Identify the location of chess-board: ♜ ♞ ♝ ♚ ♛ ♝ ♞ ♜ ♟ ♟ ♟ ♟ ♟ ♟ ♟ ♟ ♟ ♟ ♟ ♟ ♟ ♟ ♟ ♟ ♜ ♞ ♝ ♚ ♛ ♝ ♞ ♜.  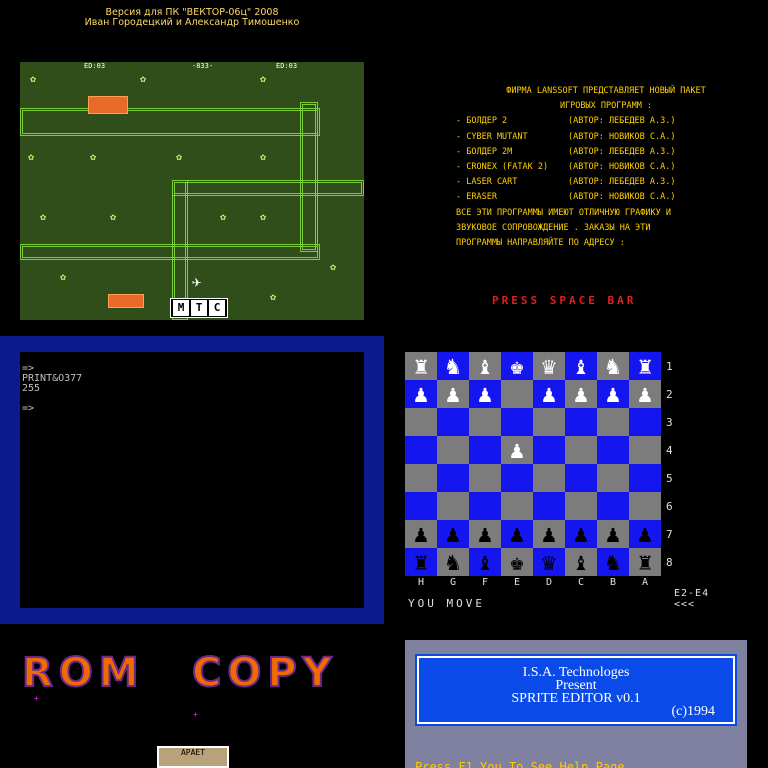
(533, 464).